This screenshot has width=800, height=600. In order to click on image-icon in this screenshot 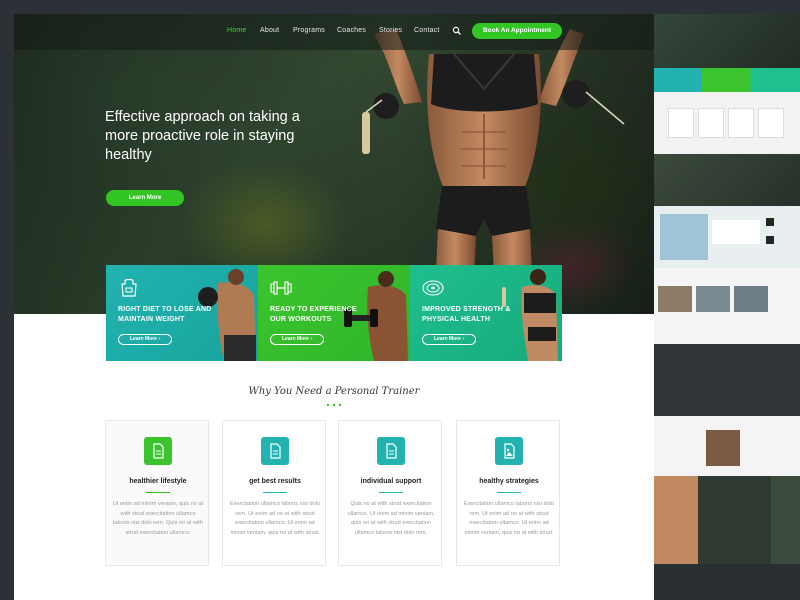, I will do `click(509, 451)`.